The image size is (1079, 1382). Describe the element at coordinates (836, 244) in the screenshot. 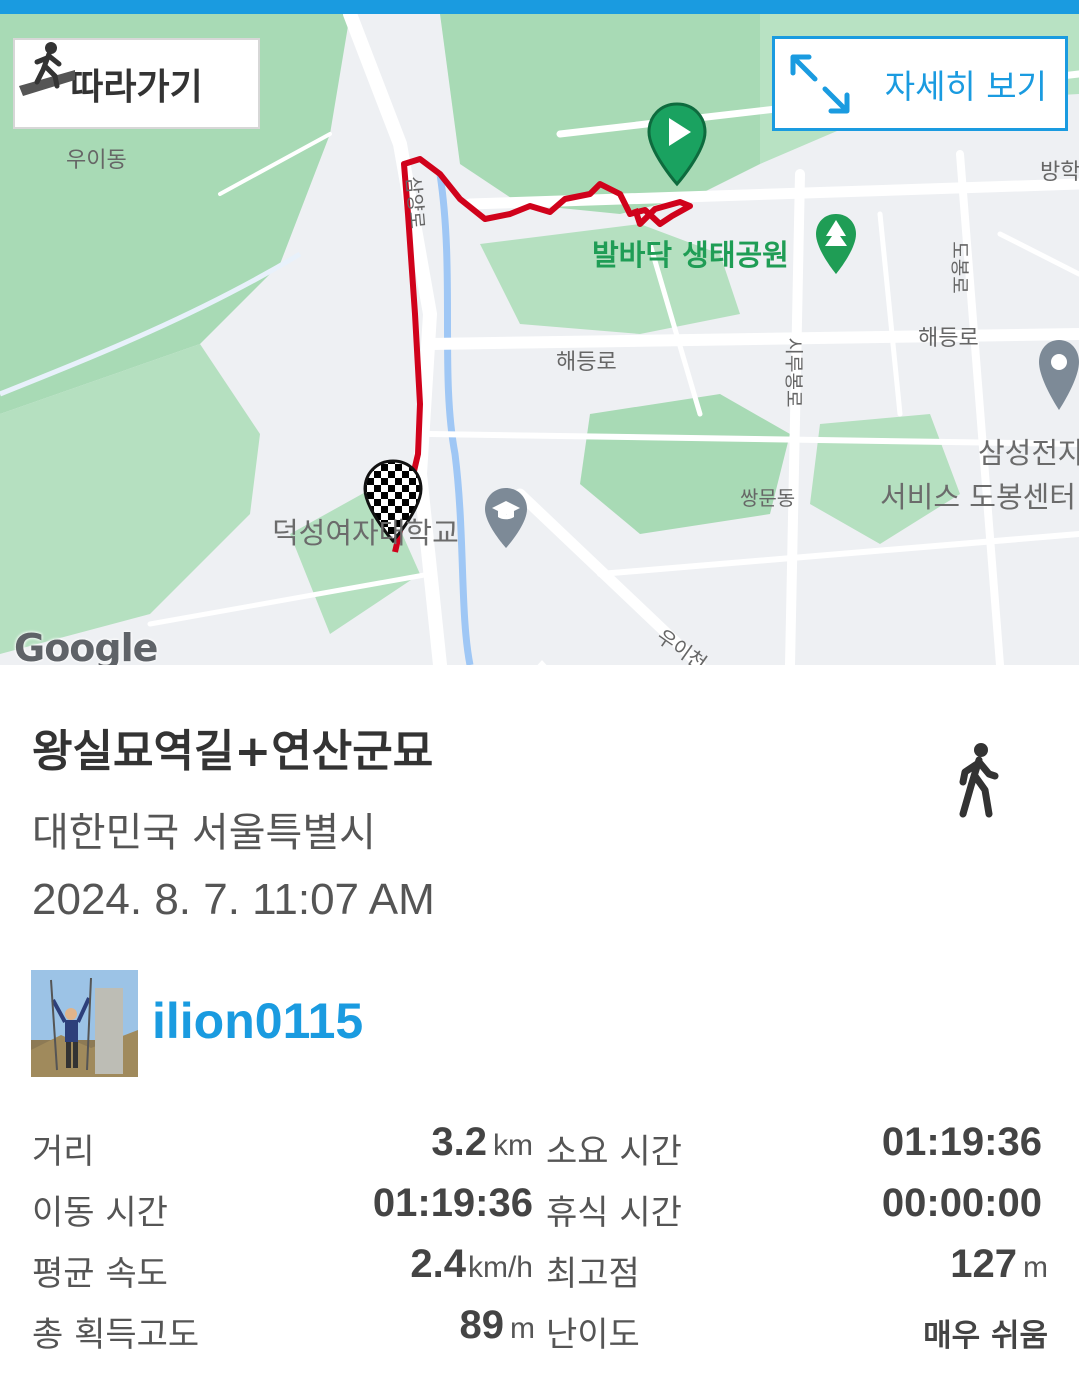

I see `park-pin-icon` at that location.